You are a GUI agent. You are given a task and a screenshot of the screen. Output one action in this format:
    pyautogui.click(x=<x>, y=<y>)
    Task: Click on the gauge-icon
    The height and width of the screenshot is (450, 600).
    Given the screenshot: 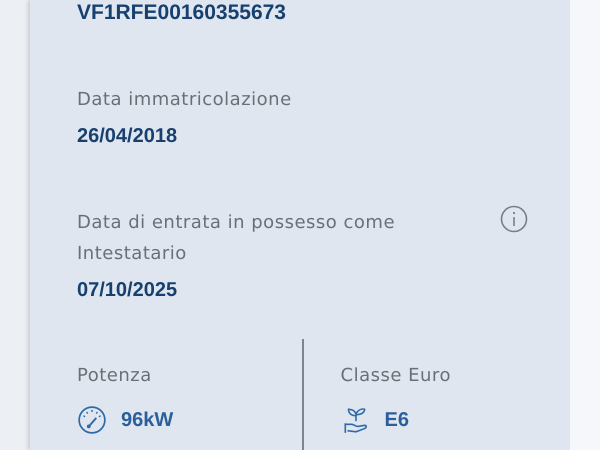 What is the action you would take?
    pyautogui.click(x=92, y=420)
    